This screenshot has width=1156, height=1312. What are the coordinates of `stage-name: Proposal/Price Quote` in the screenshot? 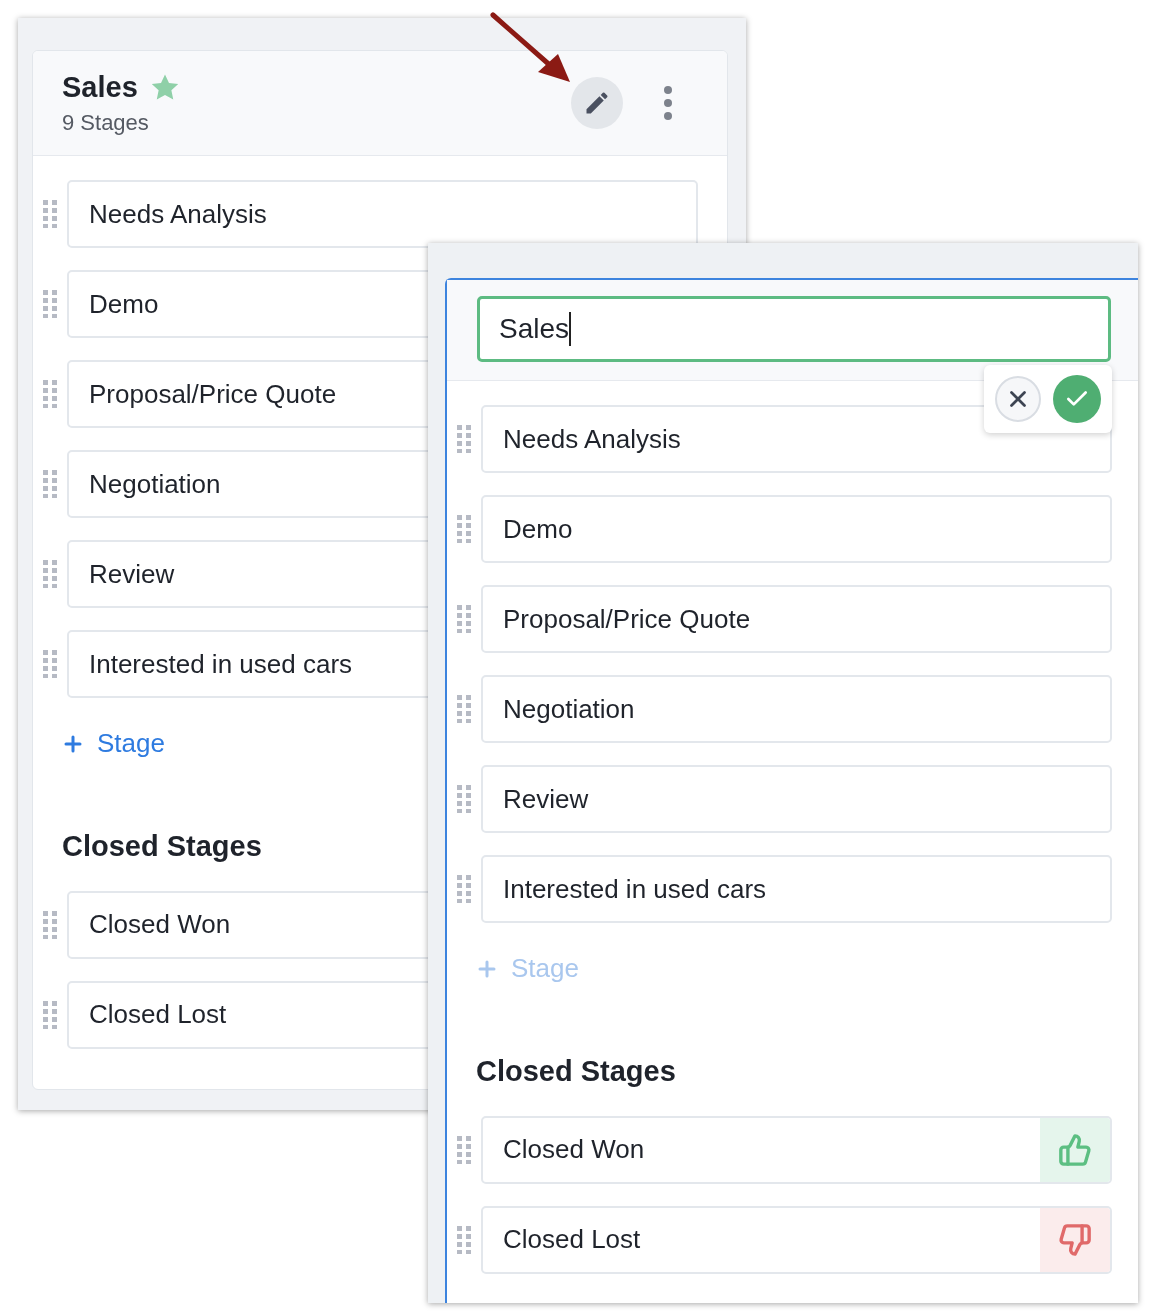 It's located at (213, 394).